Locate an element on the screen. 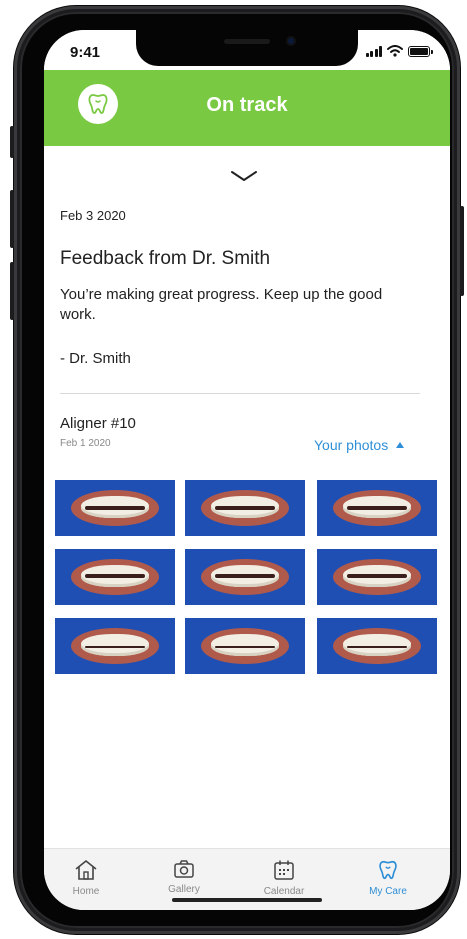  nav-label-home: Home is located at coordinates (86, 891).